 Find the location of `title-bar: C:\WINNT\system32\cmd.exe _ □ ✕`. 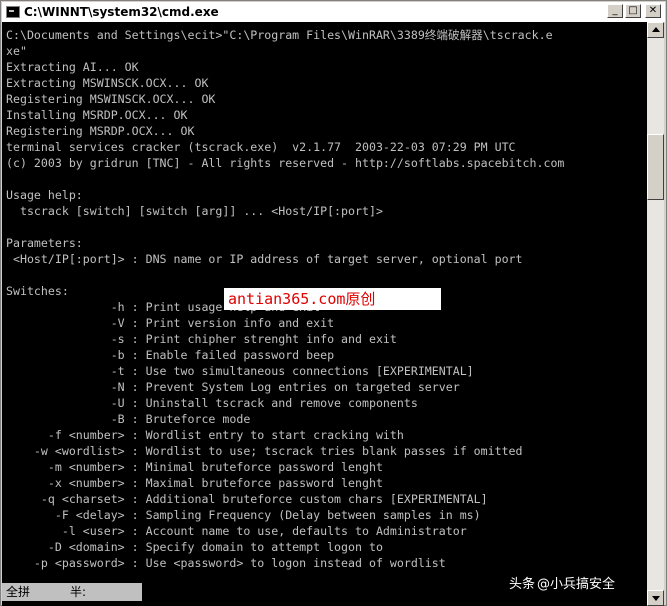

title-bar: C:\WINNT\system32\cmd.exe _ □ ✕ is located at coordinates (333, 12).